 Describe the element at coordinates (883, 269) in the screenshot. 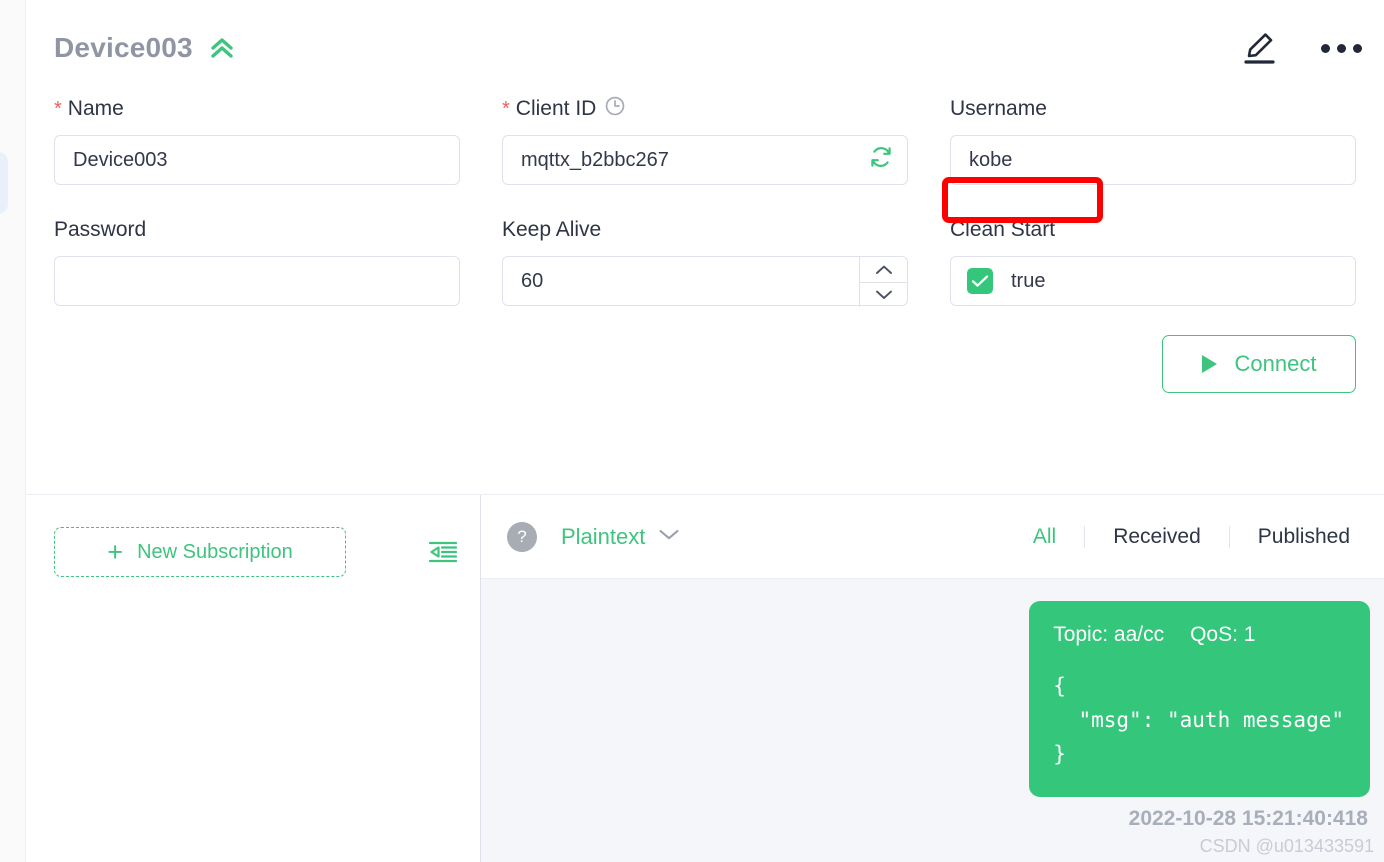

I see `chevron-up-icon` at that location.